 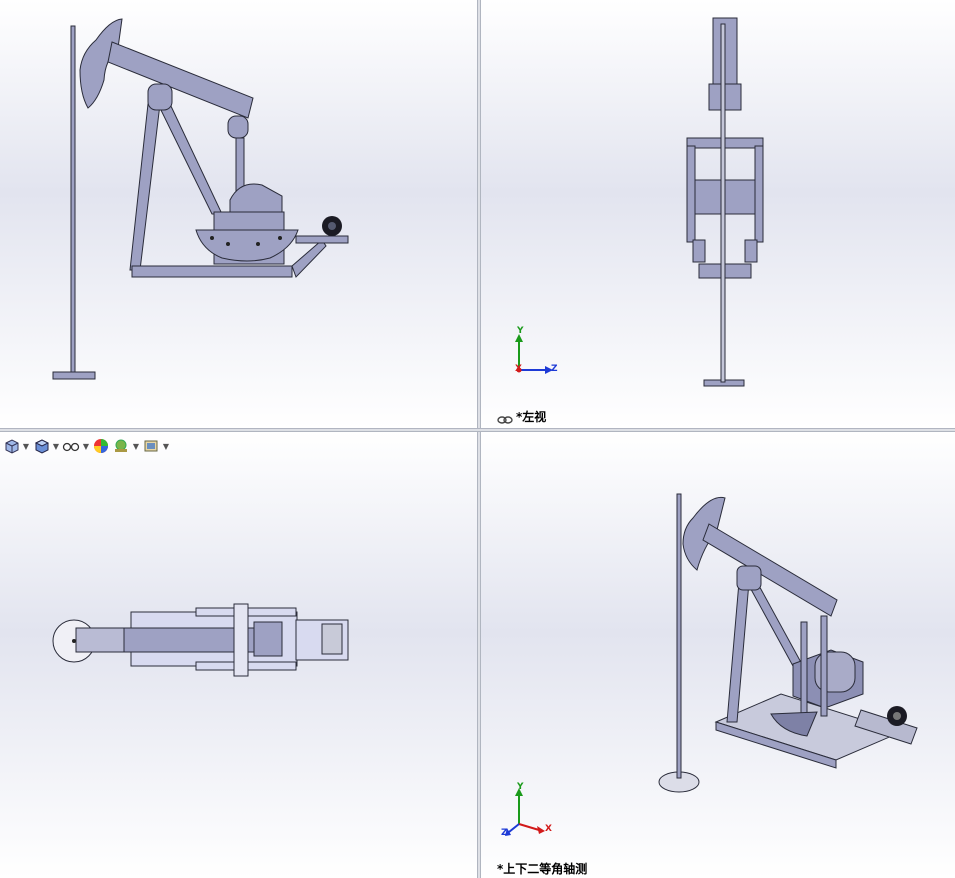 I want to click on base-skid, so click(x=212, y=271).